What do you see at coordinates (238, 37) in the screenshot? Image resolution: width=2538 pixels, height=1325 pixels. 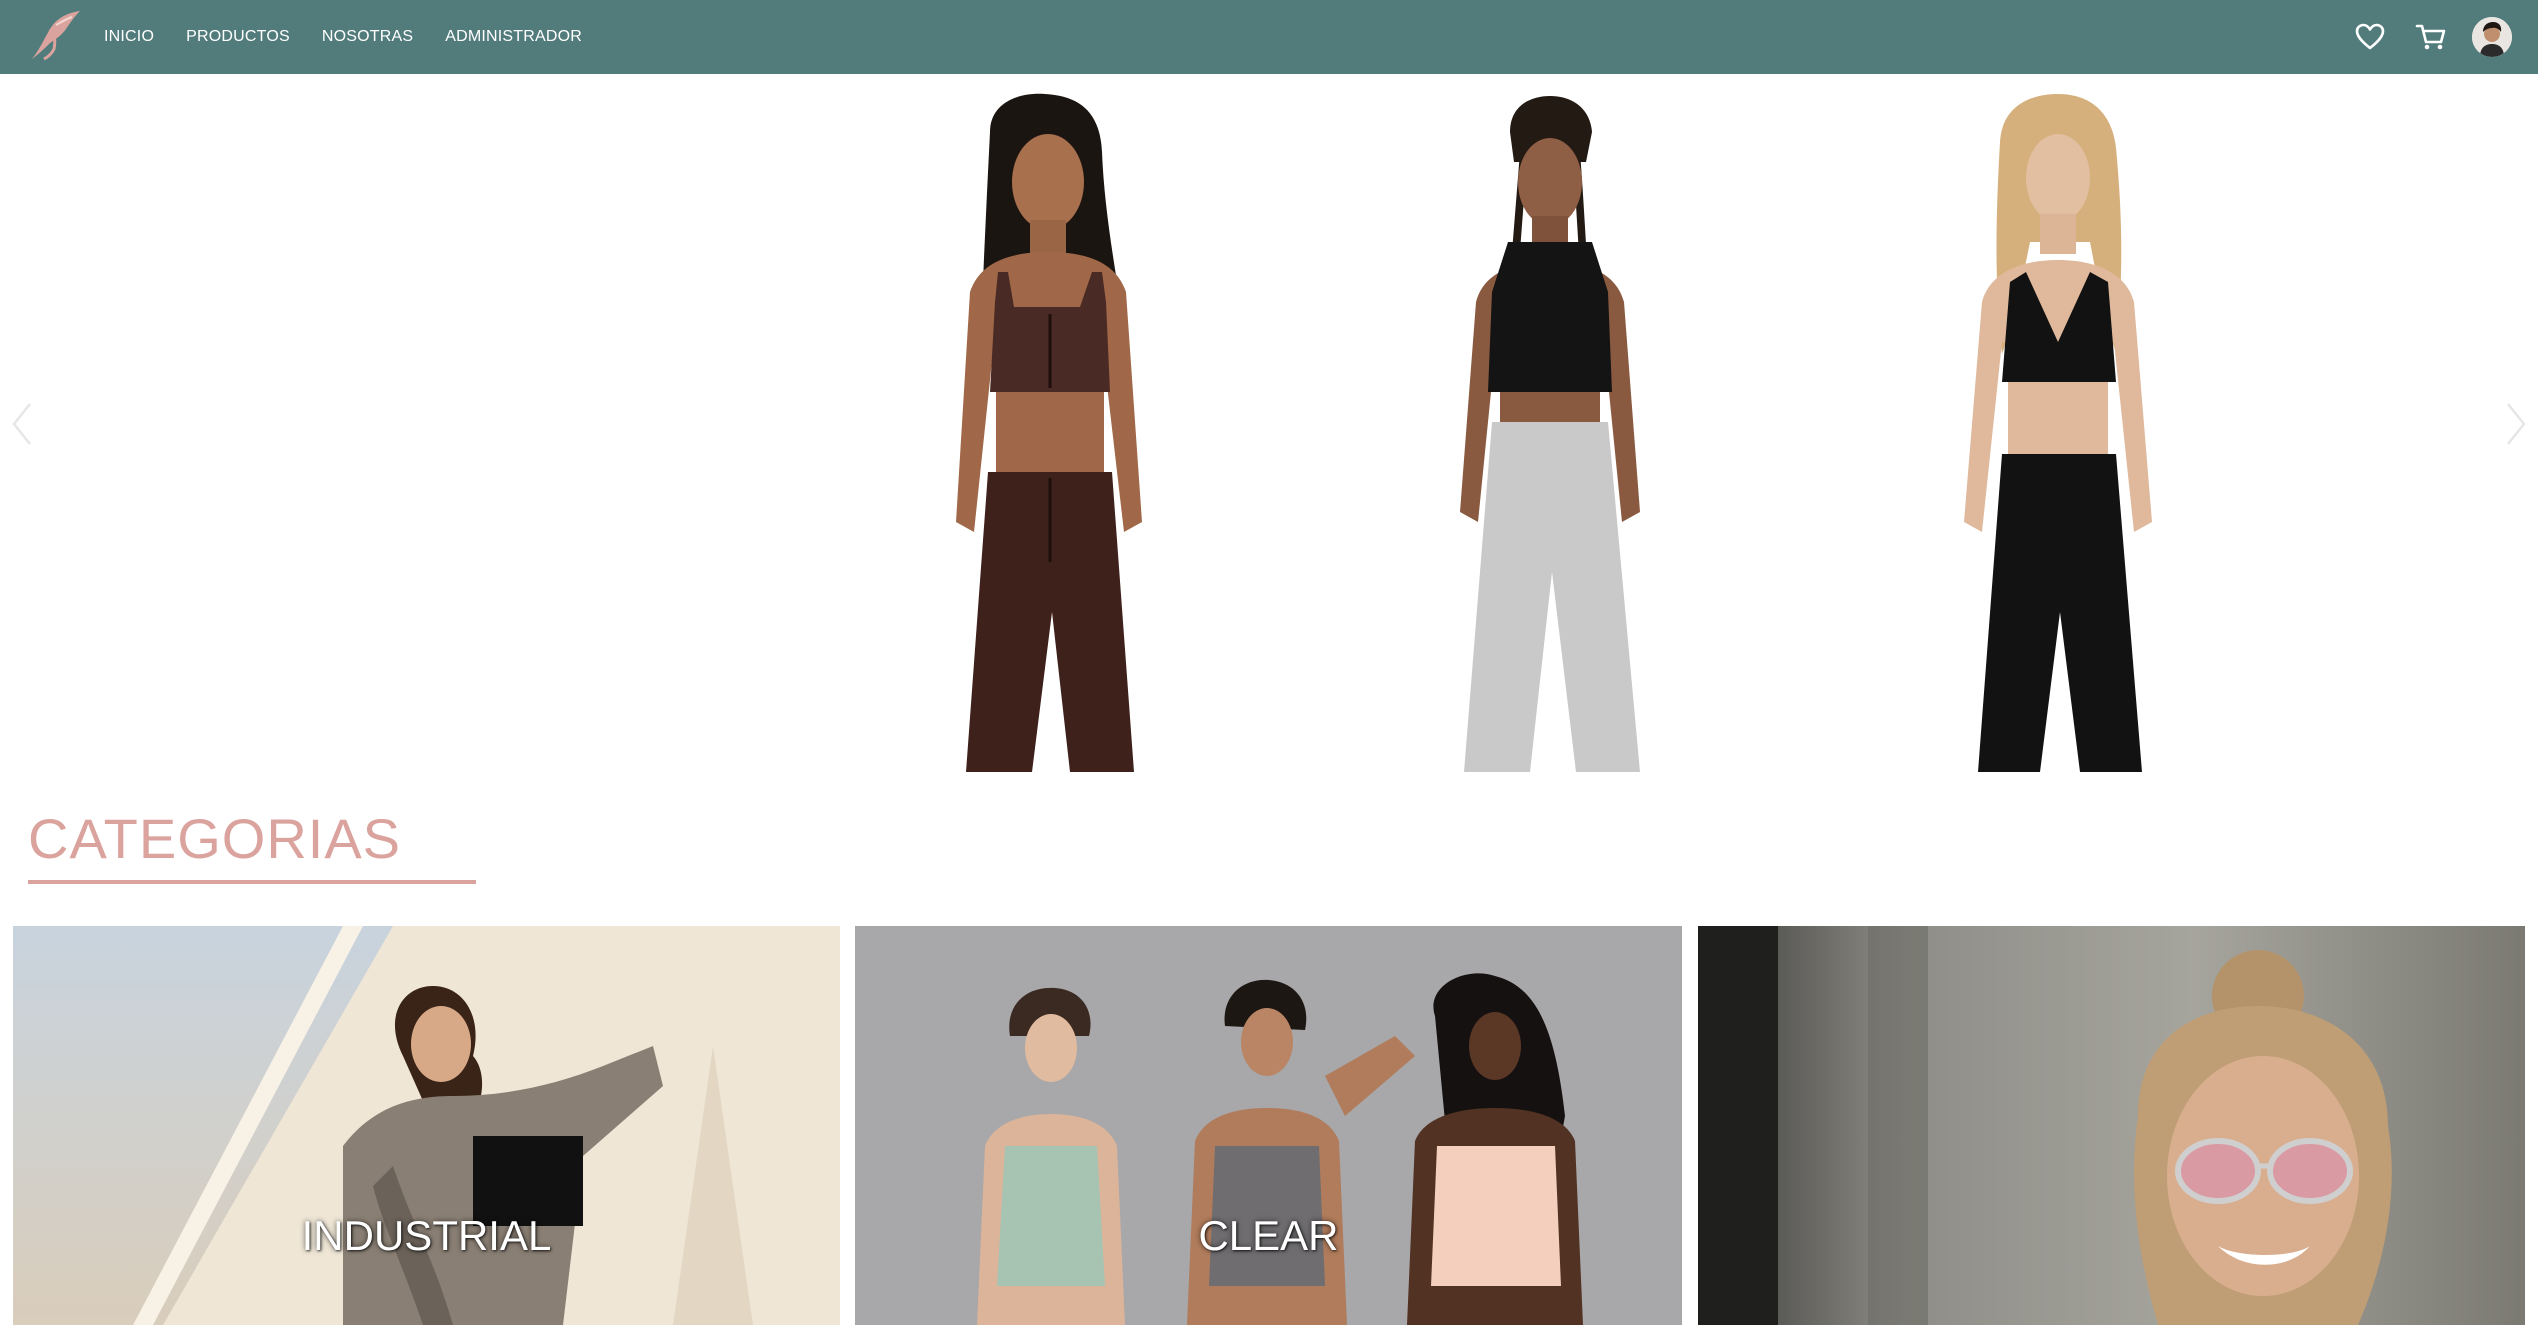 I see `nav-link-productos: PRODUCTOS` at bounding box center [238, 37].